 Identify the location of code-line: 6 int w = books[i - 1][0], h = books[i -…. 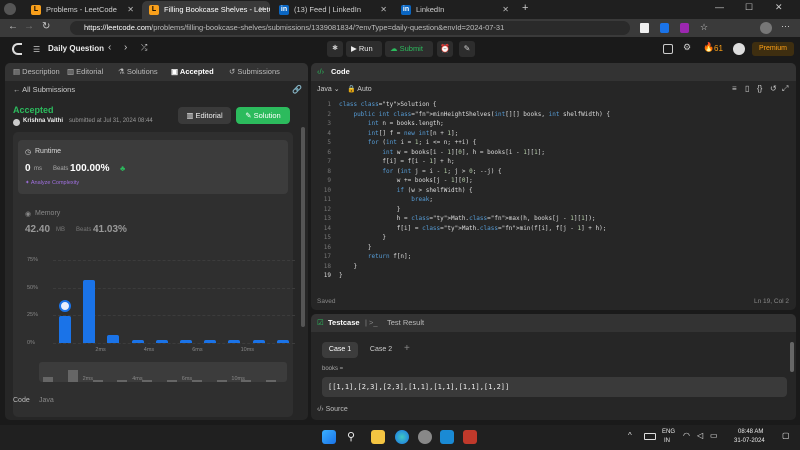
(553, 153).